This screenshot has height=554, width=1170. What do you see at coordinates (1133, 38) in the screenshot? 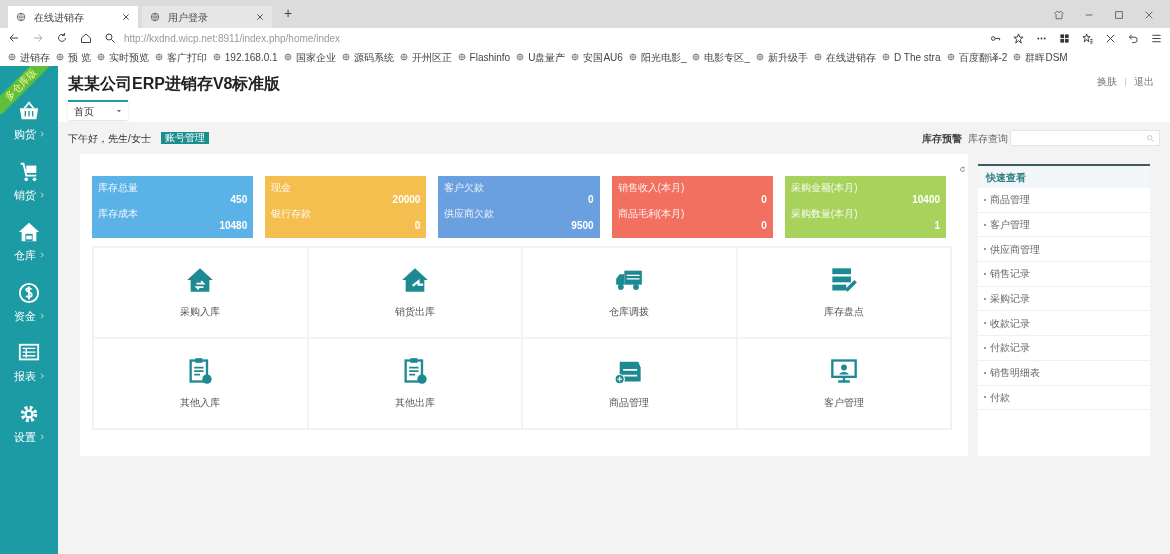
I see `undo-icon` at bounding box center [1133, 38].